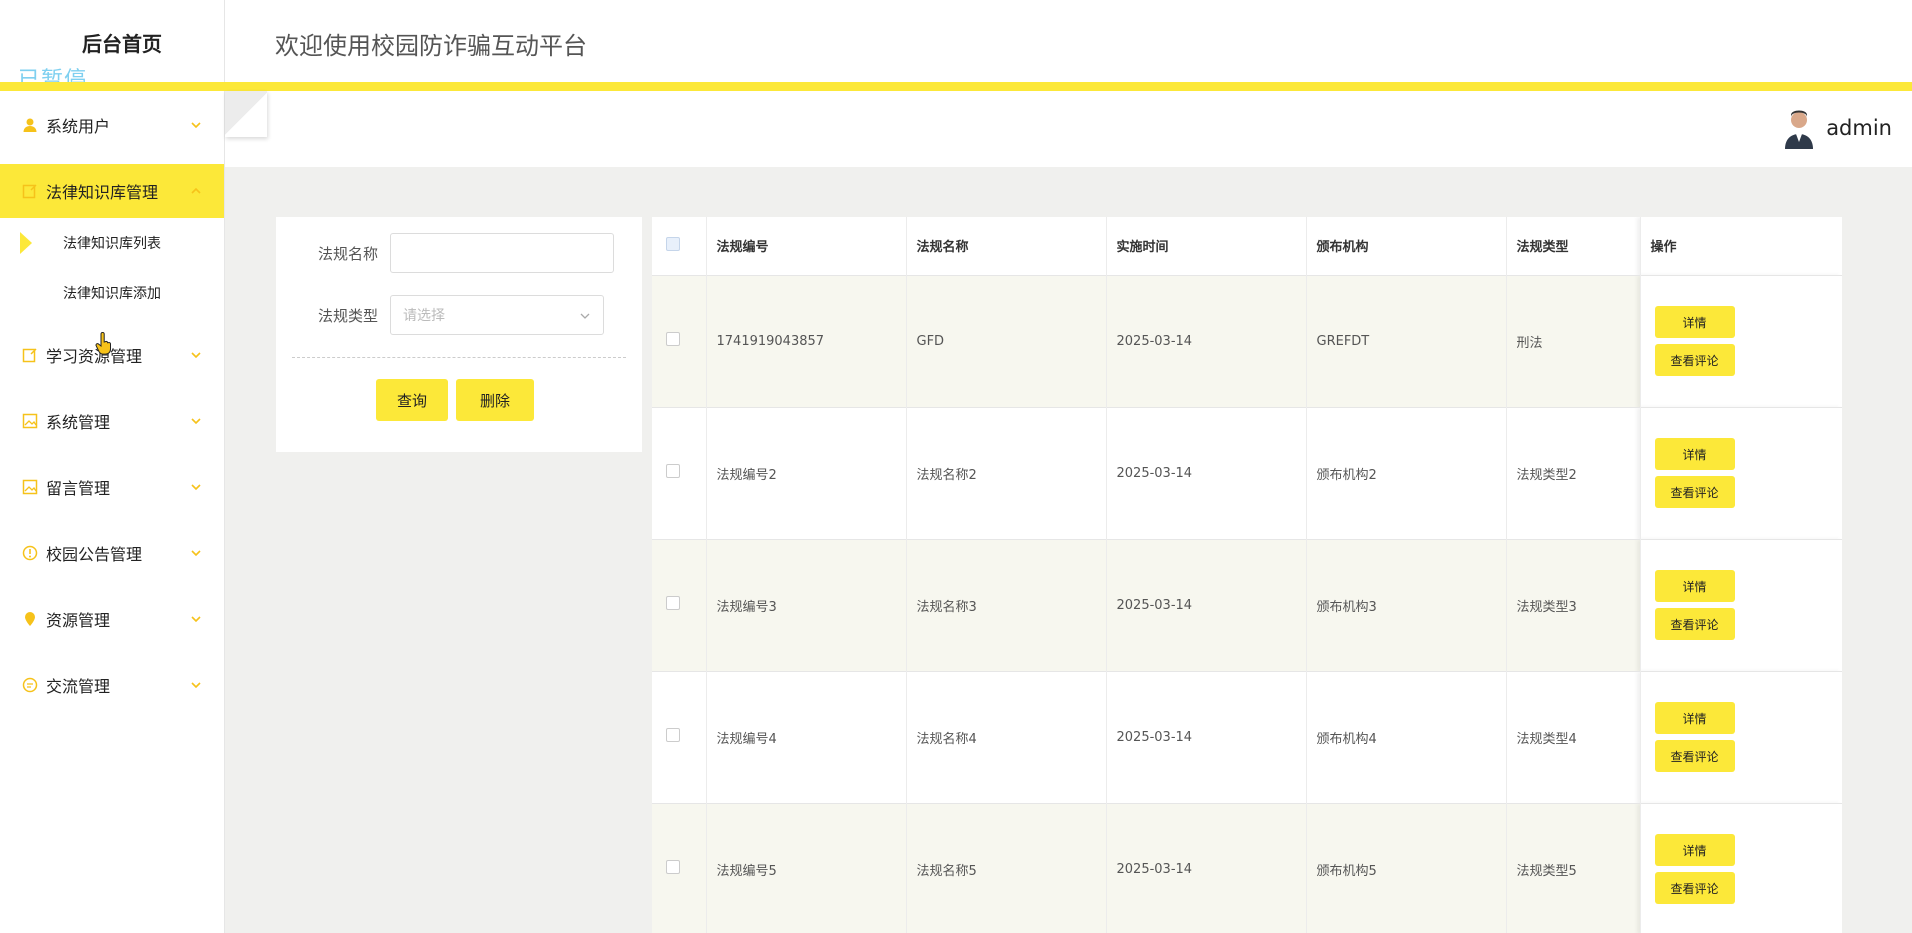 This screenshot has width=1912, height=933. Describe the element at coordinates (1573, 867) in the screenshot. I see `cell-type: 法规类型5` at that location.